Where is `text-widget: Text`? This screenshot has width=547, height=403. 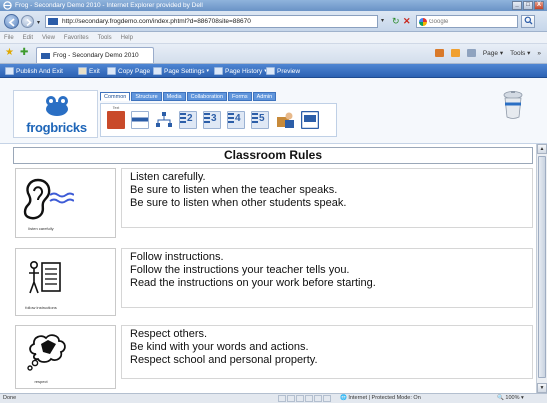
text-widget: Text is located at coordinates (116, 119).